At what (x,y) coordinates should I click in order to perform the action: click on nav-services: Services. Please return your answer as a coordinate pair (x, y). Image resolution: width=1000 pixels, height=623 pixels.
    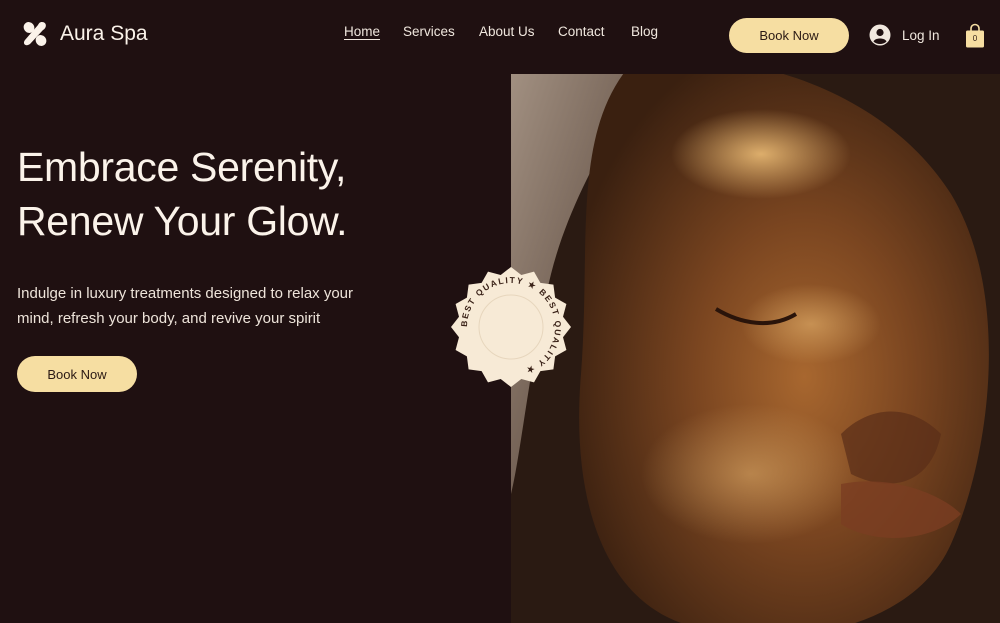
    Looking at the image, I should click on (429, 31).